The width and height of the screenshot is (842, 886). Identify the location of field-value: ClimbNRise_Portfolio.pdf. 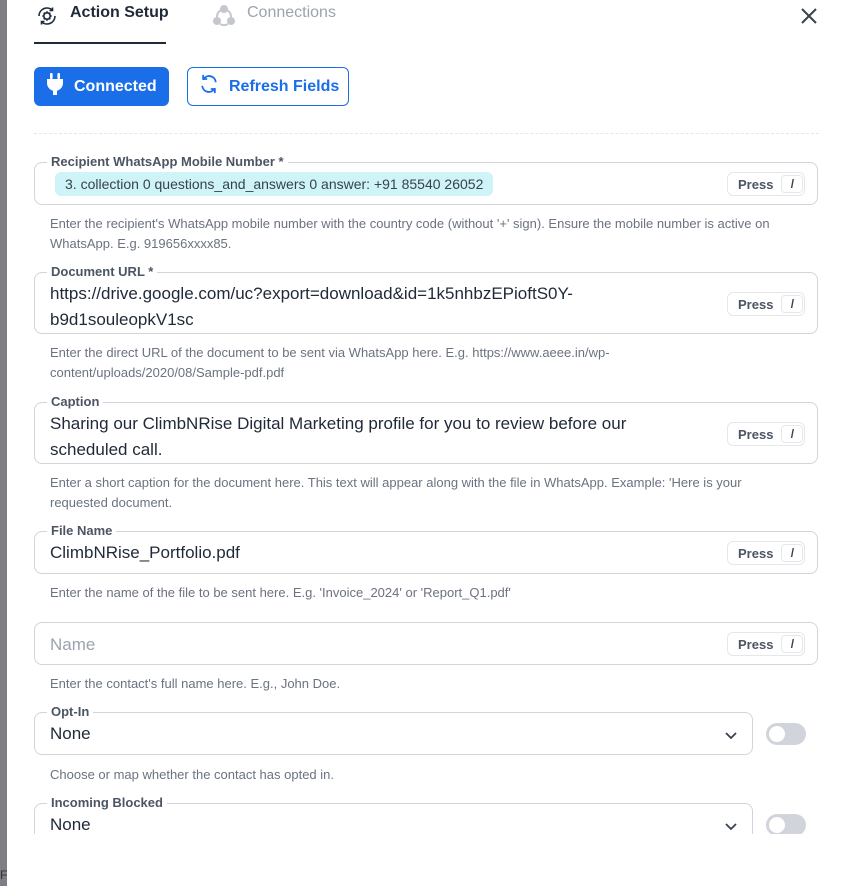
(145, 552).